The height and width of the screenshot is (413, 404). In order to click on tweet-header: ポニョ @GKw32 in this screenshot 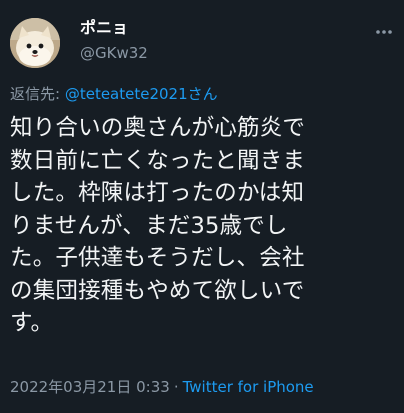, I will do `click(202, 40)`.